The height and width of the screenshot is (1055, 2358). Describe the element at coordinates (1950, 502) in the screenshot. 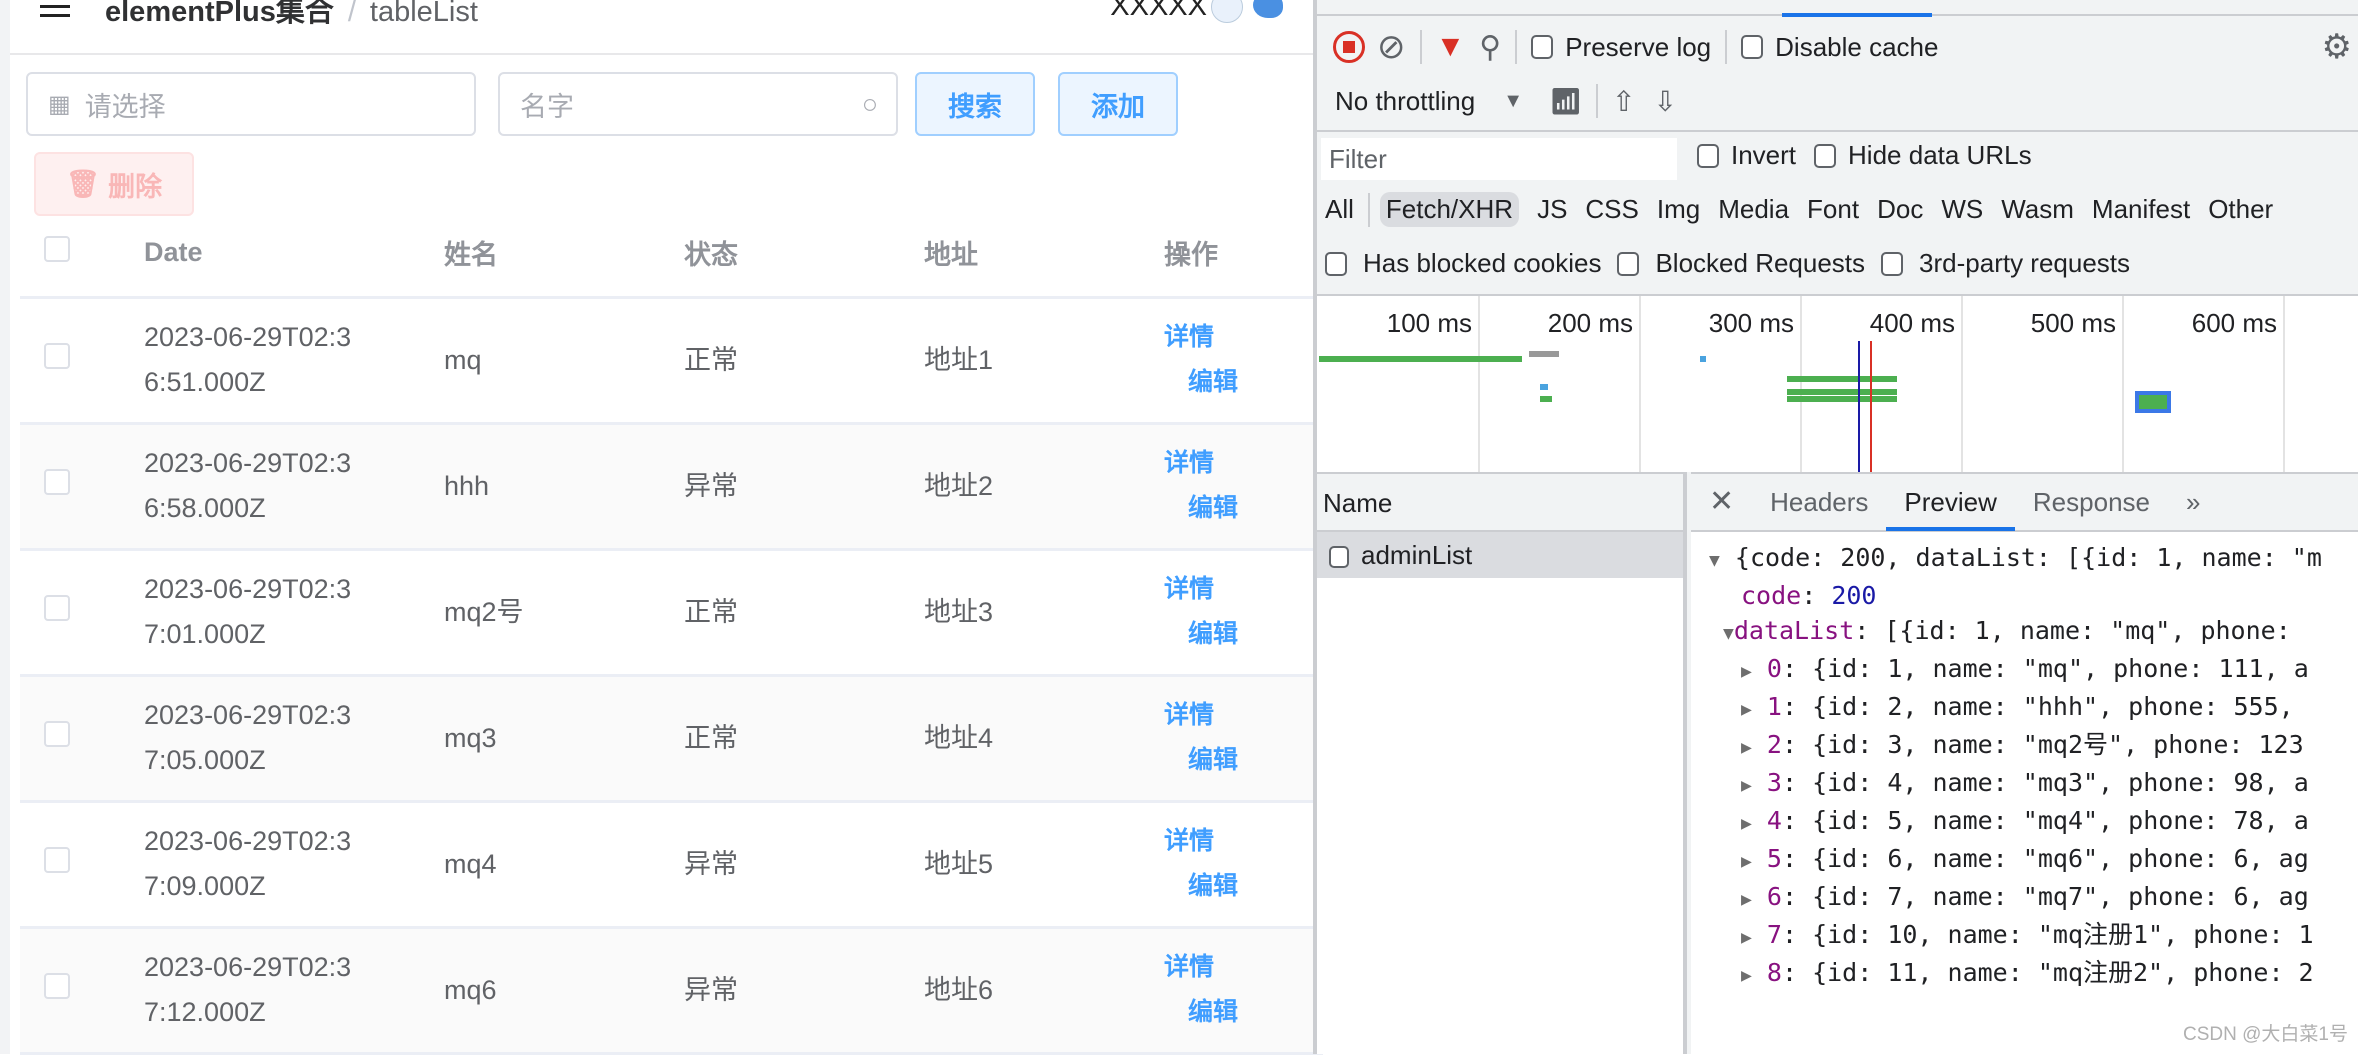

I see `tab-preview: Preview` at that location.